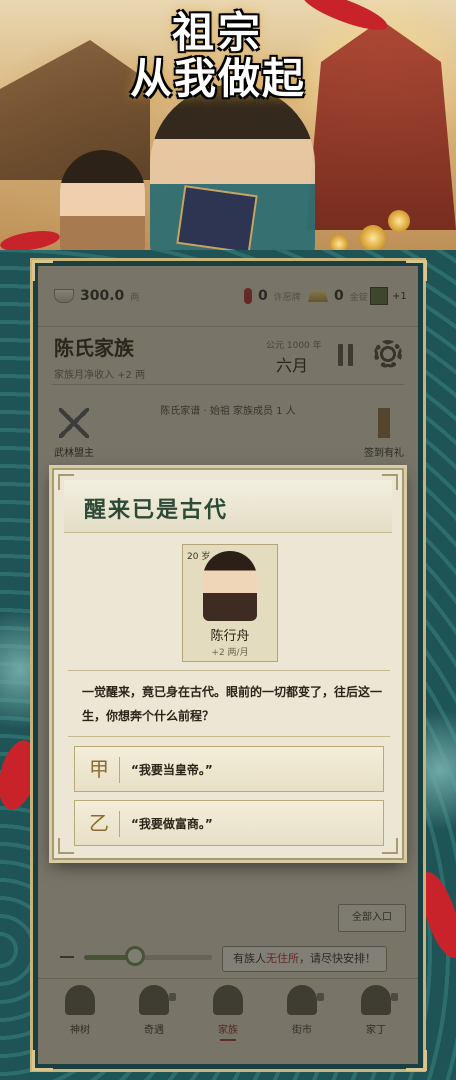 The image size is (456, 1080). I want to click on bonus-stat: +1, so click(388, 296).